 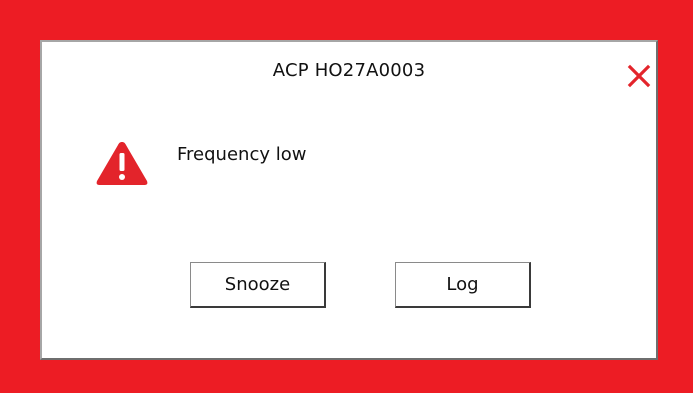 I want to click on close-icon, so click(x=639, y=76).